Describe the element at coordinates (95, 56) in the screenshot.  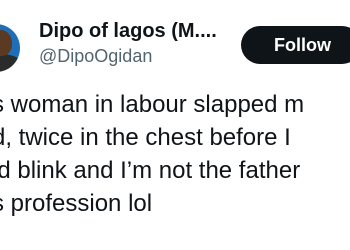
I see `author-handle: @DipoOgidan` at that location.